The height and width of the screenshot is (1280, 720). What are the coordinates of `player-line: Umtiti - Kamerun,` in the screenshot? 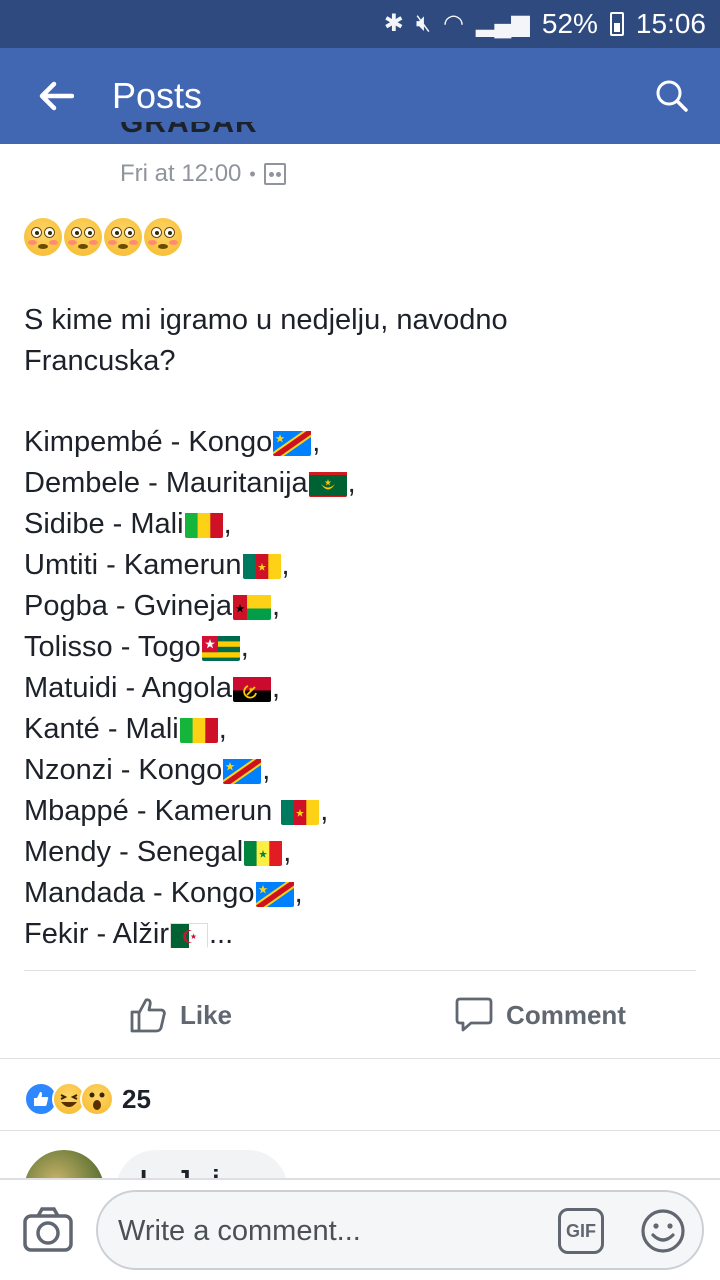 It's located at (190, 565).